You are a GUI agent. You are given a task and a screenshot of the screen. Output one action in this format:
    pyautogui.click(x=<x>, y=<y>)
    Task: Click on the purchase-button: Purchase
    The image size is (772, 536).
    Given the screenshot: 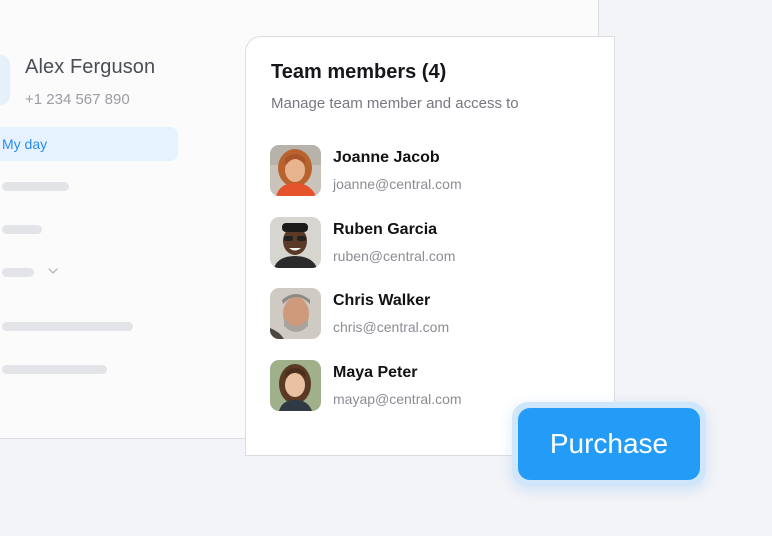 What is the action you would take?
    pyautogui.click(x=609, y=444)
    